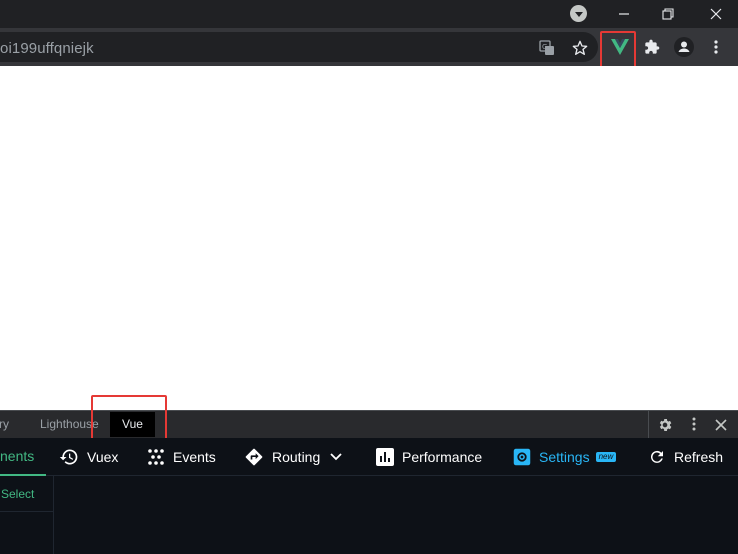 The height and width of the screenshot is (554, 738). What do you see at coordinates (47, 48) in the screenshot?
I see `url-text: oi199uffqniejk` at bounding box center [47, 48].